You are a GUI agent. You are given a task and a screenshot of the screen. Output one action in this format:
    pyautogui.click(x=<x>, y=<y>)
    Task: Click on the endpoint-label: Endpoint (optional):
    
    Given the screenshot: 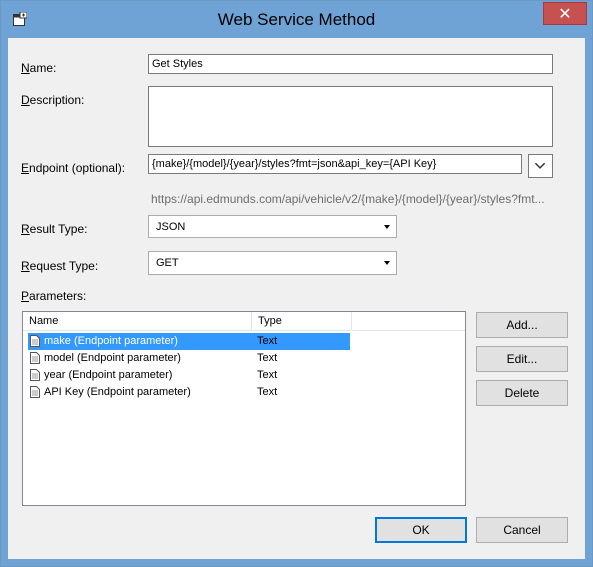 What is the action you would take?
    pyautogui.click(x=73, y=168)
    